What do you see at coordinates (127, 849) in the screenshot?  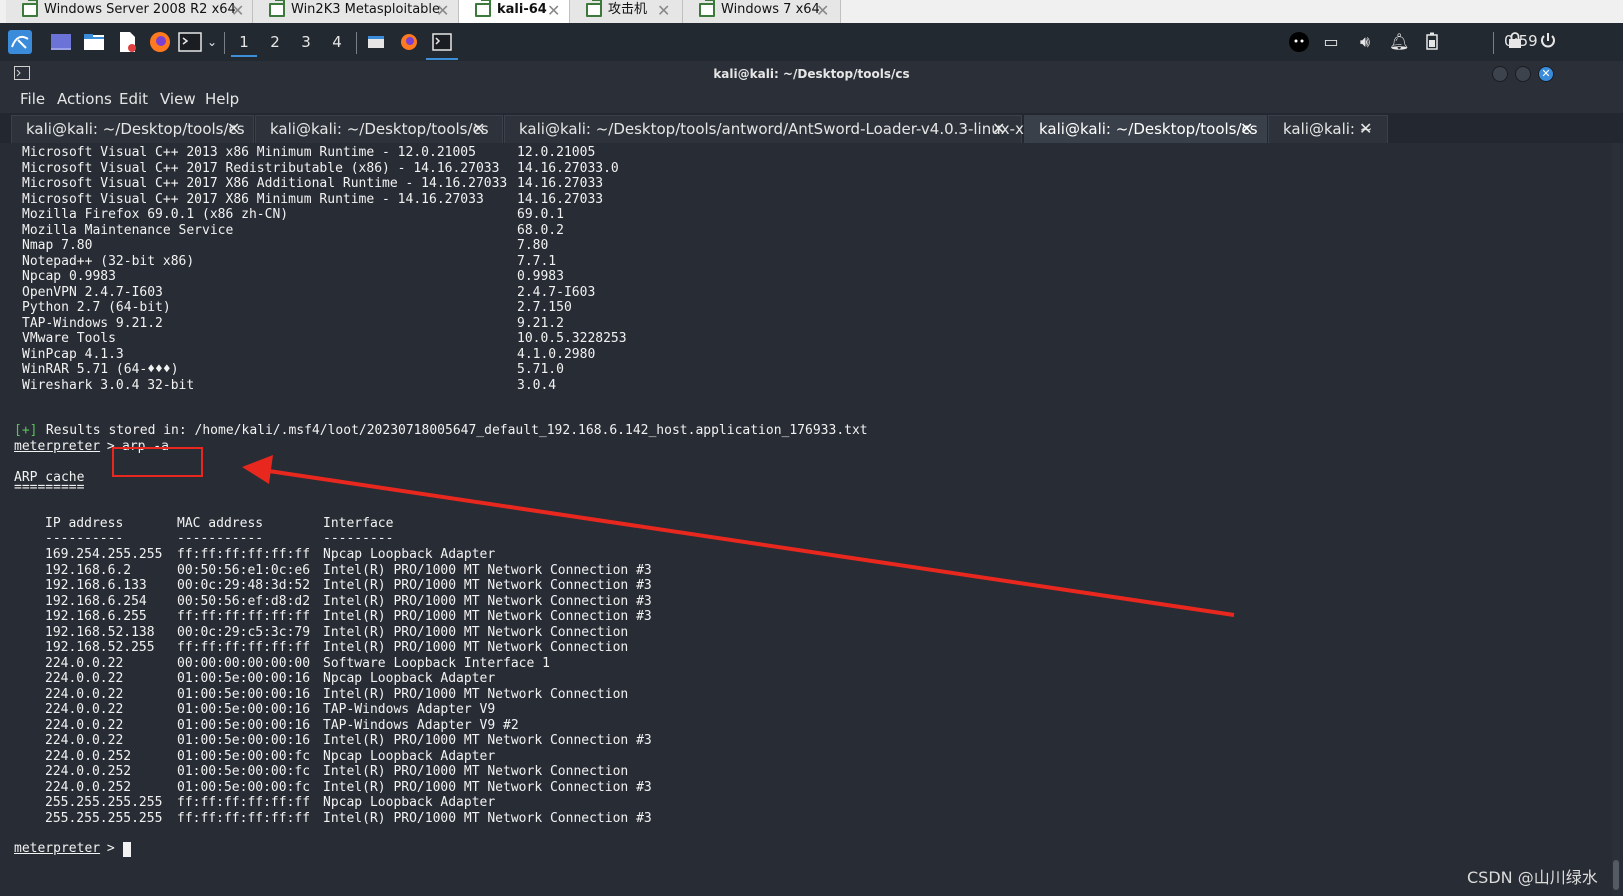 I see `terminal-cursor` at bounding box center [127, 849].